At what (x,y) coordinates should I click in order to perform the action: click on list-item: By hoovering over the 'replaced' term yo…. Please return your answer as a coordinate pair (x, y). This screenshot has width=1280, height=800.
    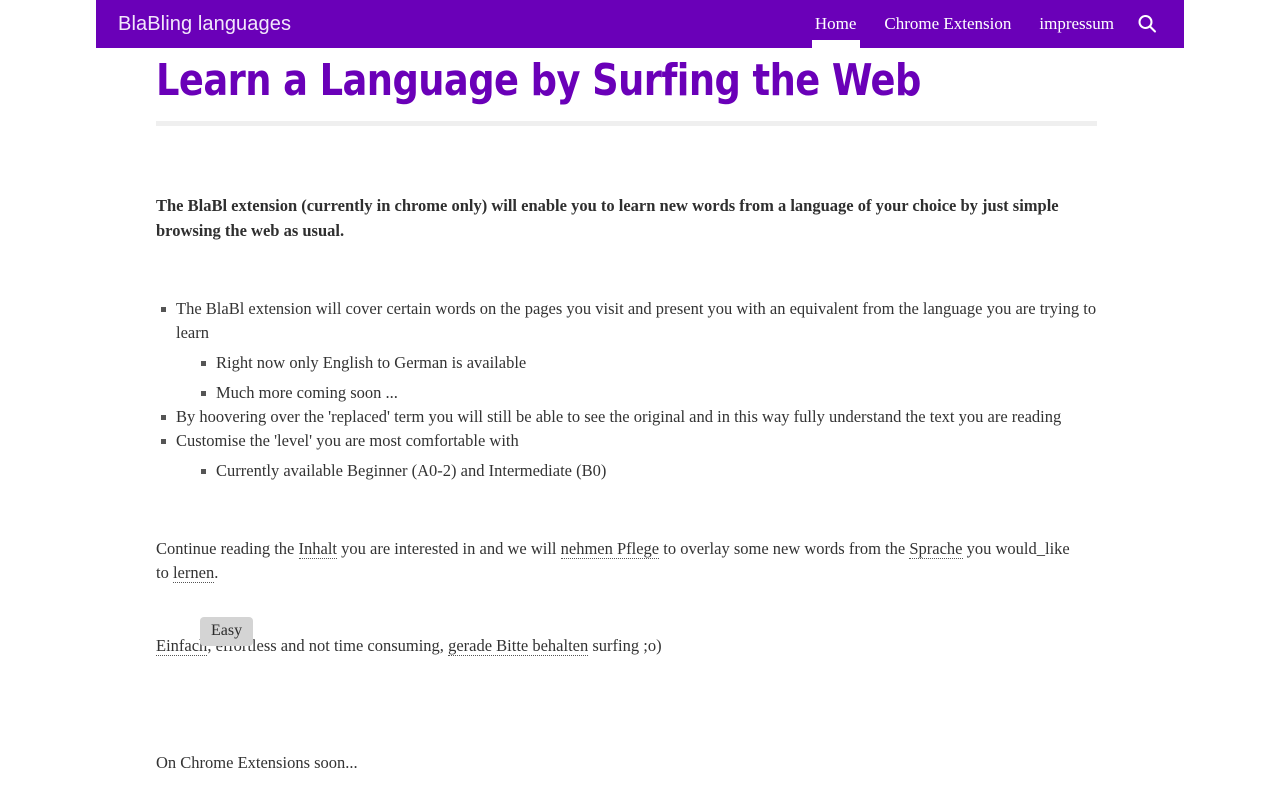
    Looking at the image, I should click on (626, 417).